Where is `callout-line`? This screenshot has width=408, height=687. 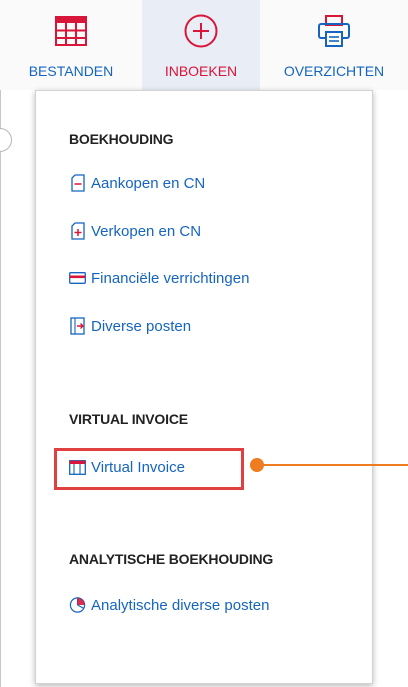 callout-line is located at coordinates (332, 465).